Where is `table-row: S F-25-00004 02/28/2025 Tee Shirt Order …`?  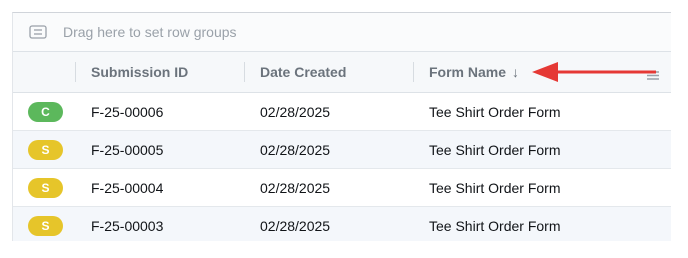 table-row: S F-25-00004 02/28/2025 Tee Shirt Order … is located at coordinates (342, 188).